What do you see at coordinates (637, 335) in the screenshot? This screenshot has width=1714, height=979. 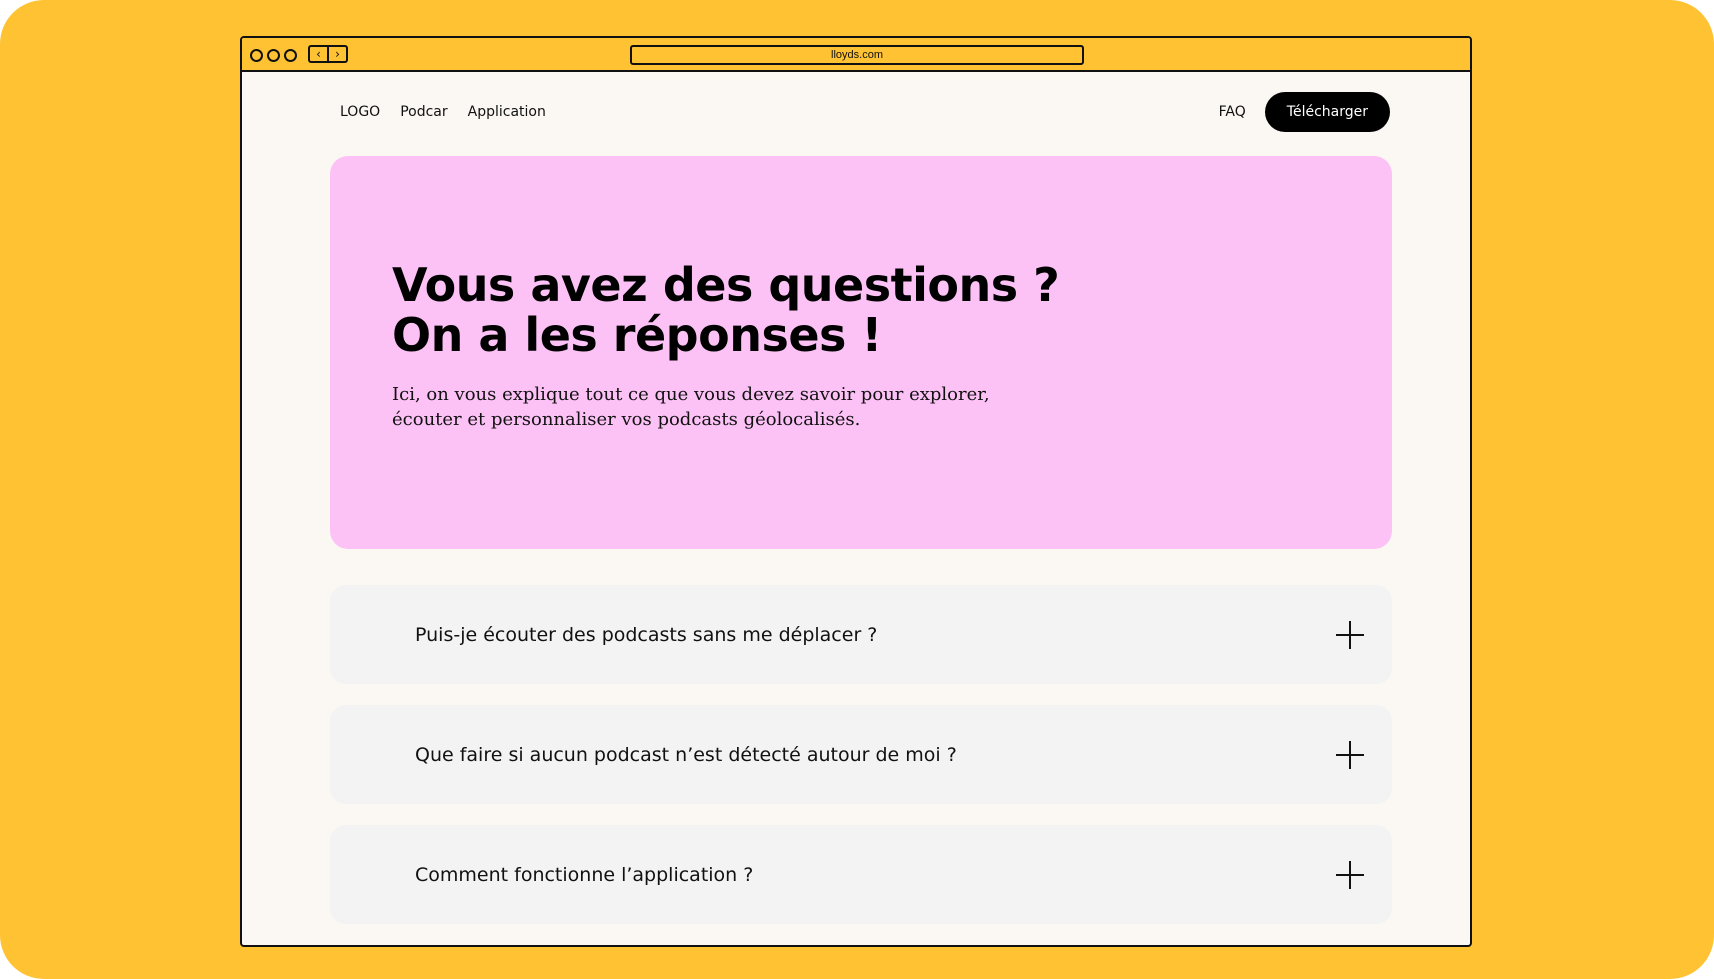 I see `page-title-line: On a les réponses !` at bounding box center [637, 335].